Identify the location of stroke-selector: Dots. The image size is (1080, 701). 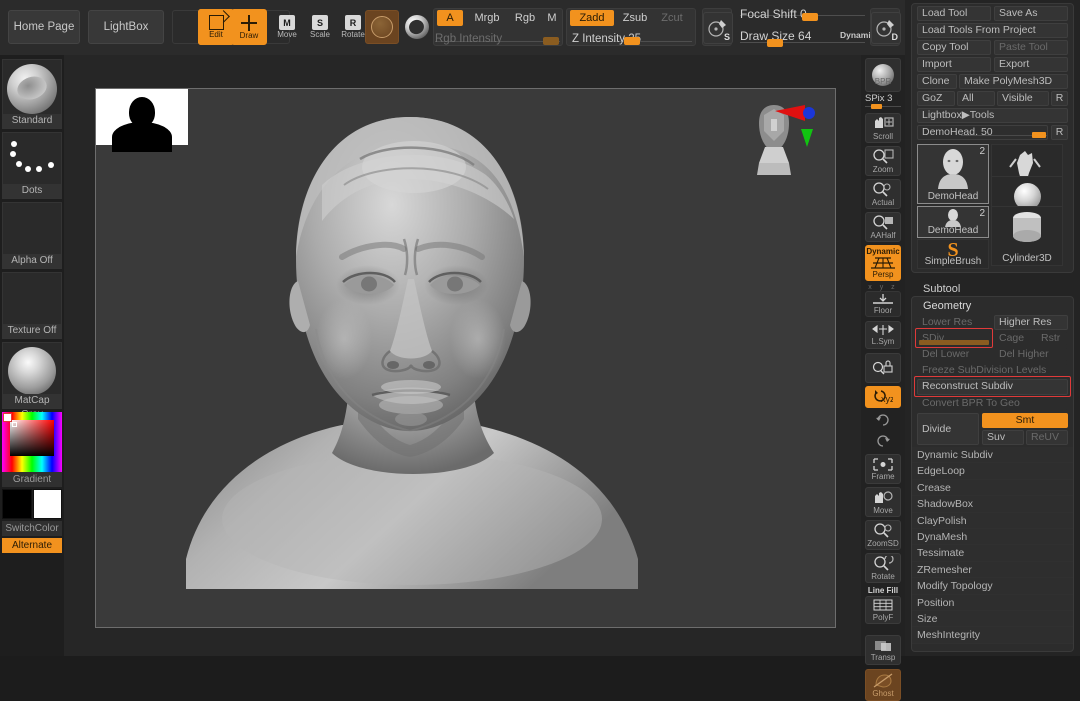
(32, 165).